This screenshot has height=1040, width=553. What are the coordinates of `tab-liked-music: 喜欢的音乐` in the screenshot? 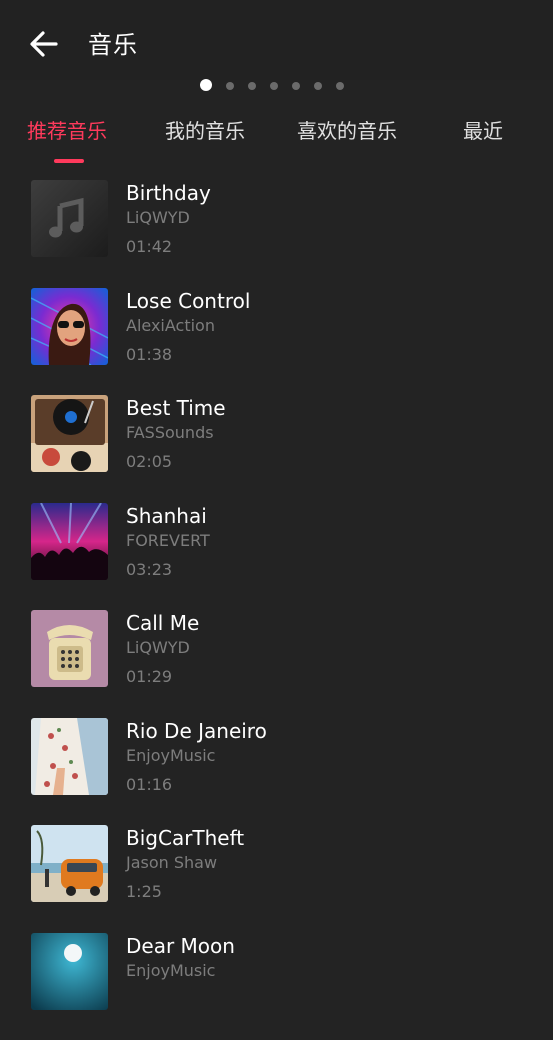 It's located at (347, 129).